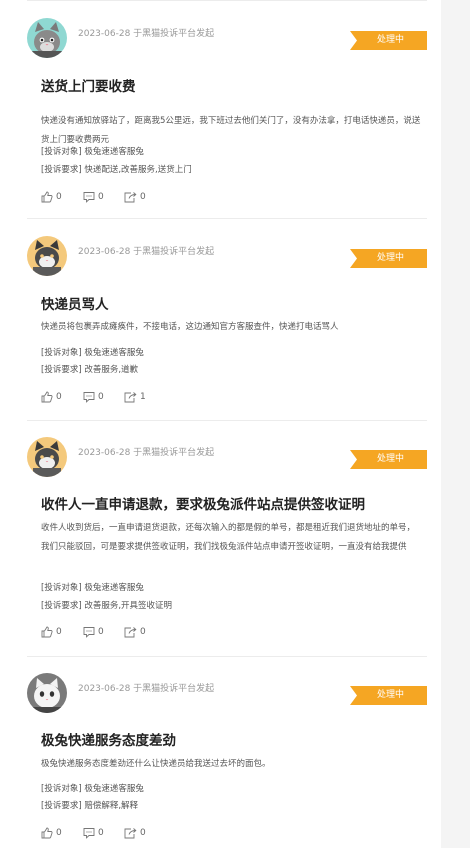 This screenshot has width=470, height=848. I want to click on request-value: 改善服务,道歉, so click(111, 370).